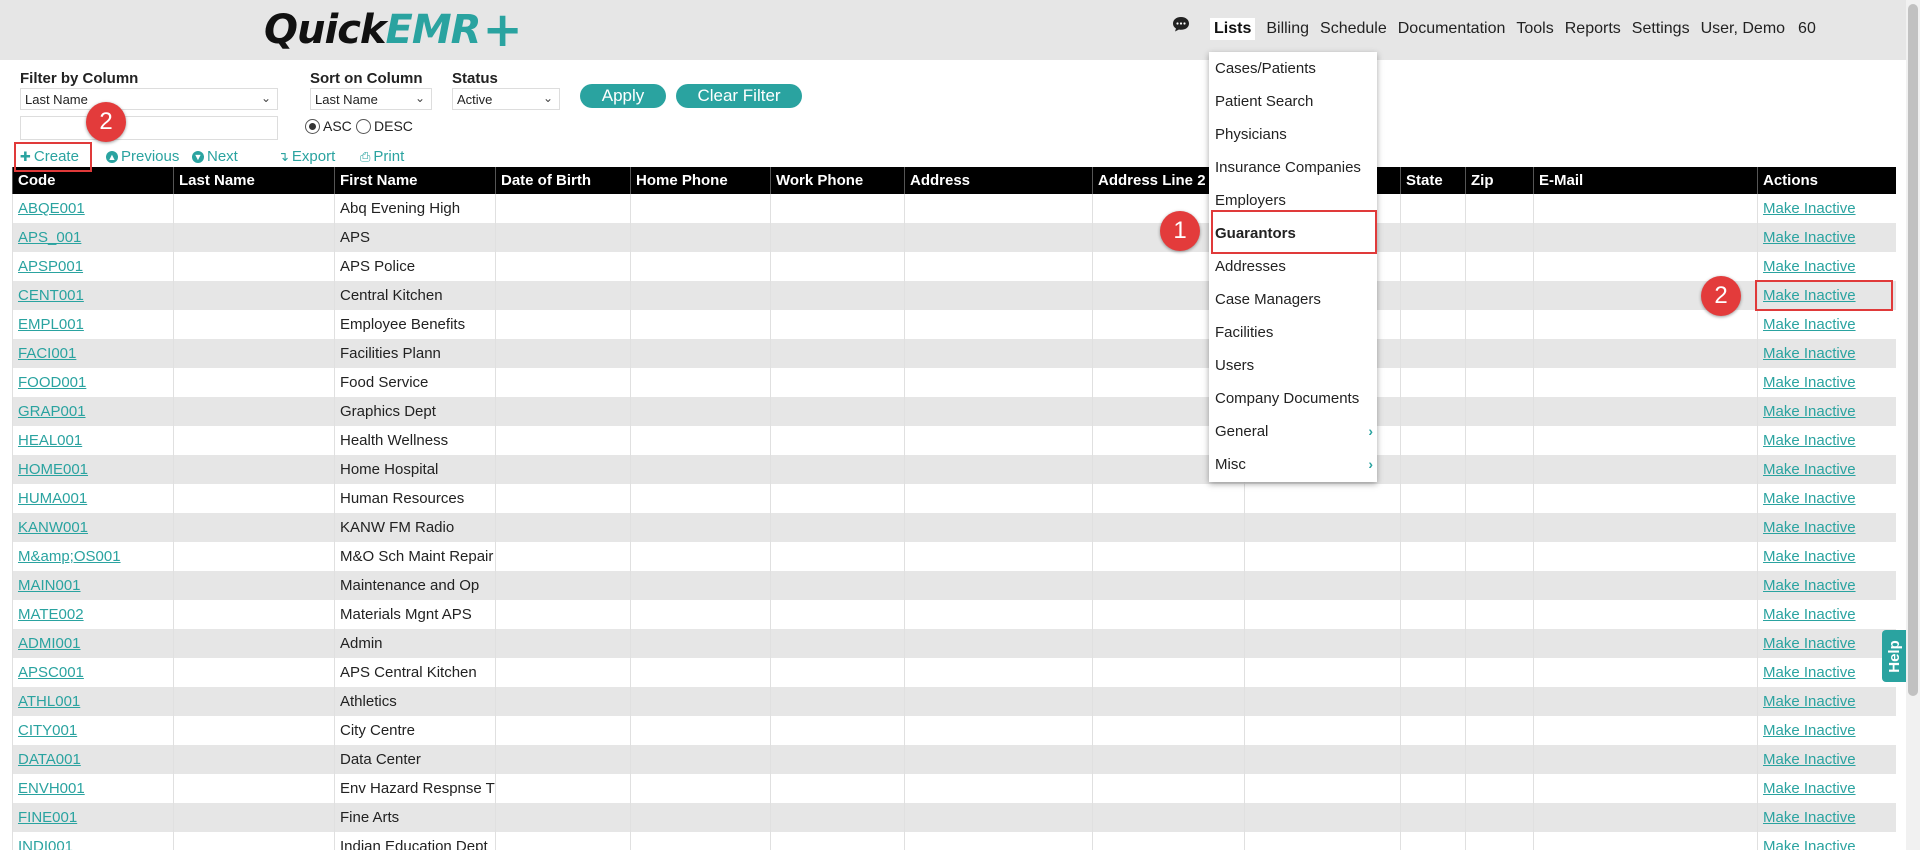 The height and width of the screenshot is (850, 1920). What do you see at coordinates (51, 208) in the screenshot?
I see `code-link: ABQE001` at bounding box center [51, 208].